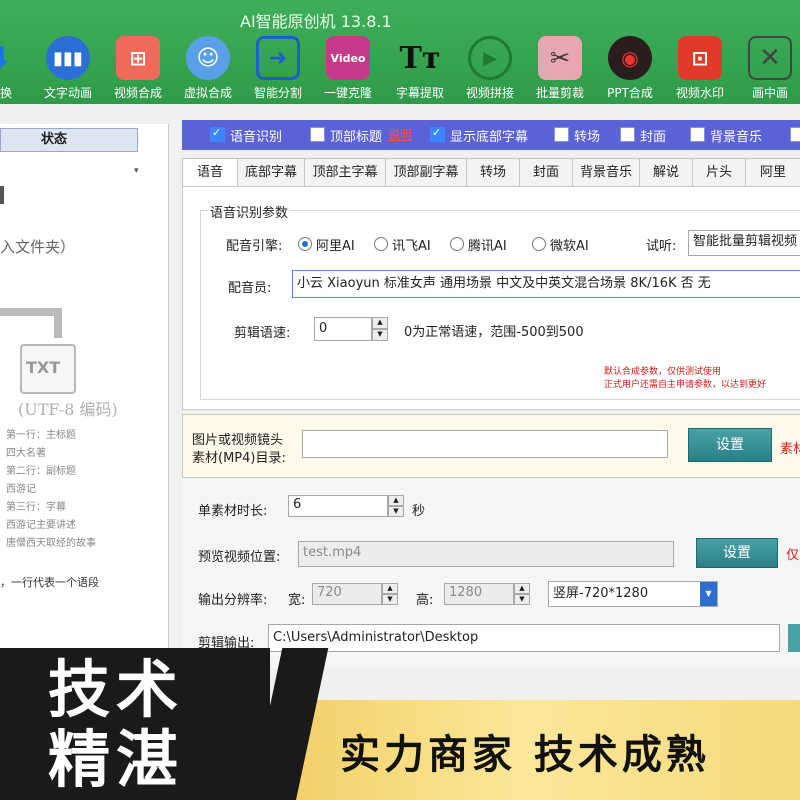 This screenshot has width=800, height=800. I want to click on speed-input: 0, so click(343, 329).